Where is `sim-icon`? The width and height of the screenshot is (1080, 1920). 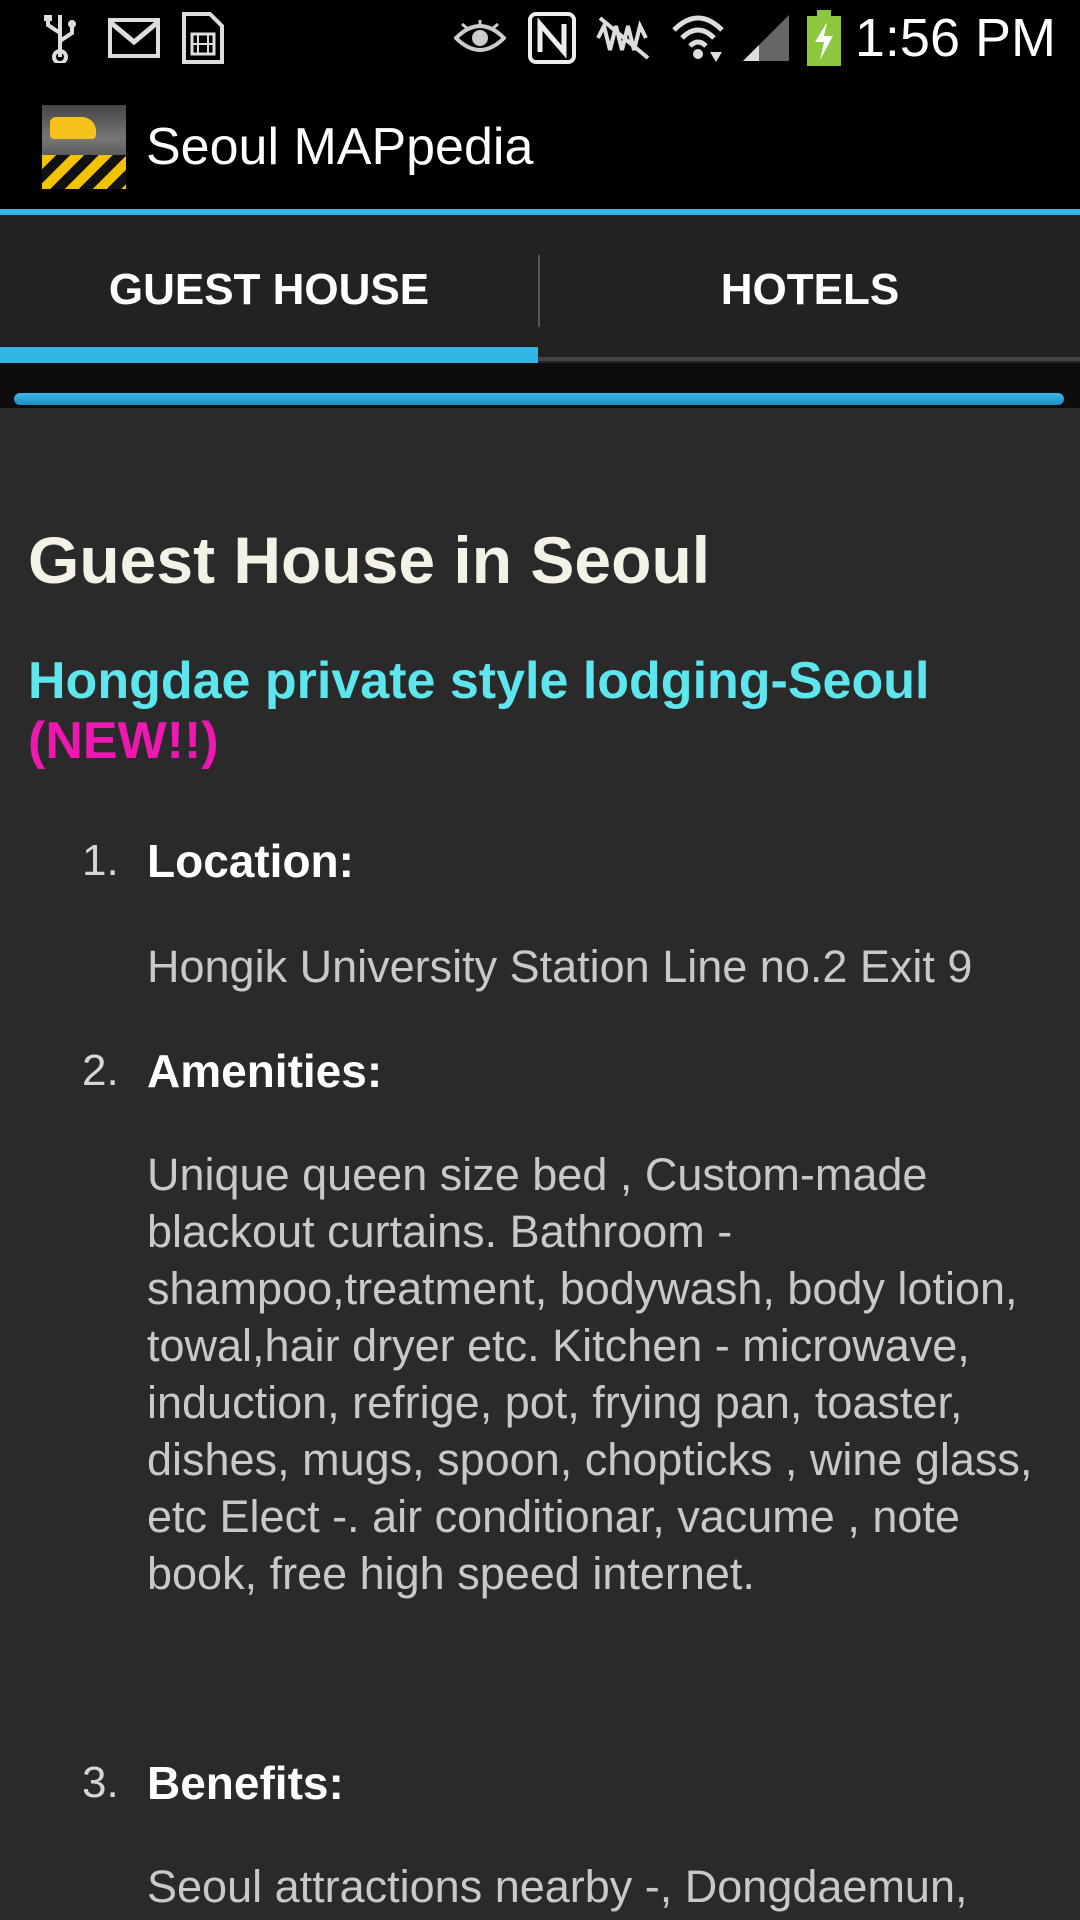 sim-icon is located at coordinates (202, 38).